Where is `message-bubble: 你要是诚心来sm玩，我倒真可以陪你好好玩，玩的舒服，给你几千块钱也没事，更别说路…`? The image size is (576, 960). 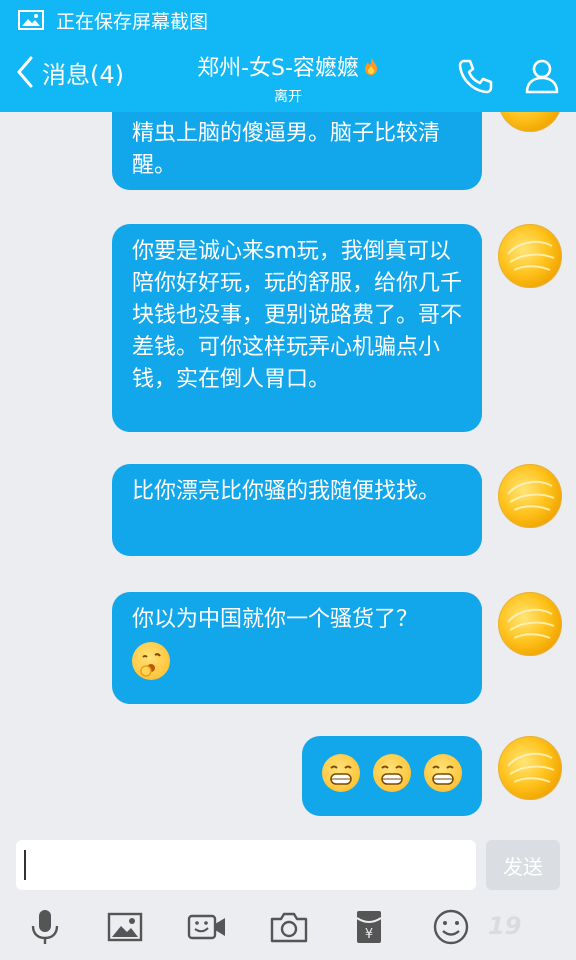
message-bubble: 你要是诚心来sm玩，我倒真可以陪你好好玩，玩的舒服，给你几千块钱也没事，更别说路… is located at coordinates (297, 328).